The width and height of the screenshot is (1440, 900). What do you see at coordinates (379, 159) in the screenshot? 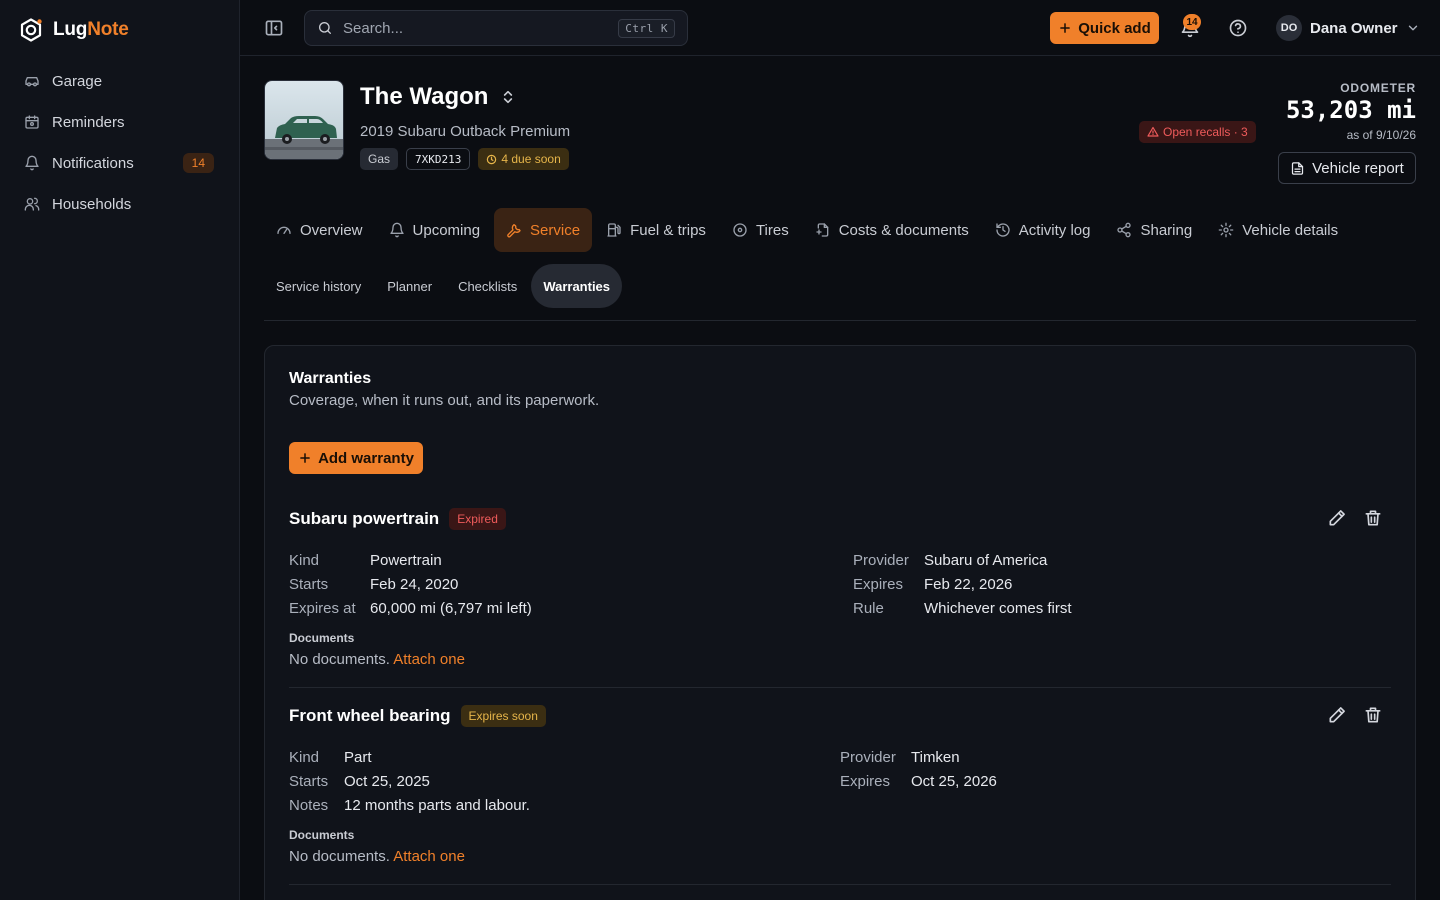
I see `fuel-type-chip: Gas` at bounding box center [379, 159].